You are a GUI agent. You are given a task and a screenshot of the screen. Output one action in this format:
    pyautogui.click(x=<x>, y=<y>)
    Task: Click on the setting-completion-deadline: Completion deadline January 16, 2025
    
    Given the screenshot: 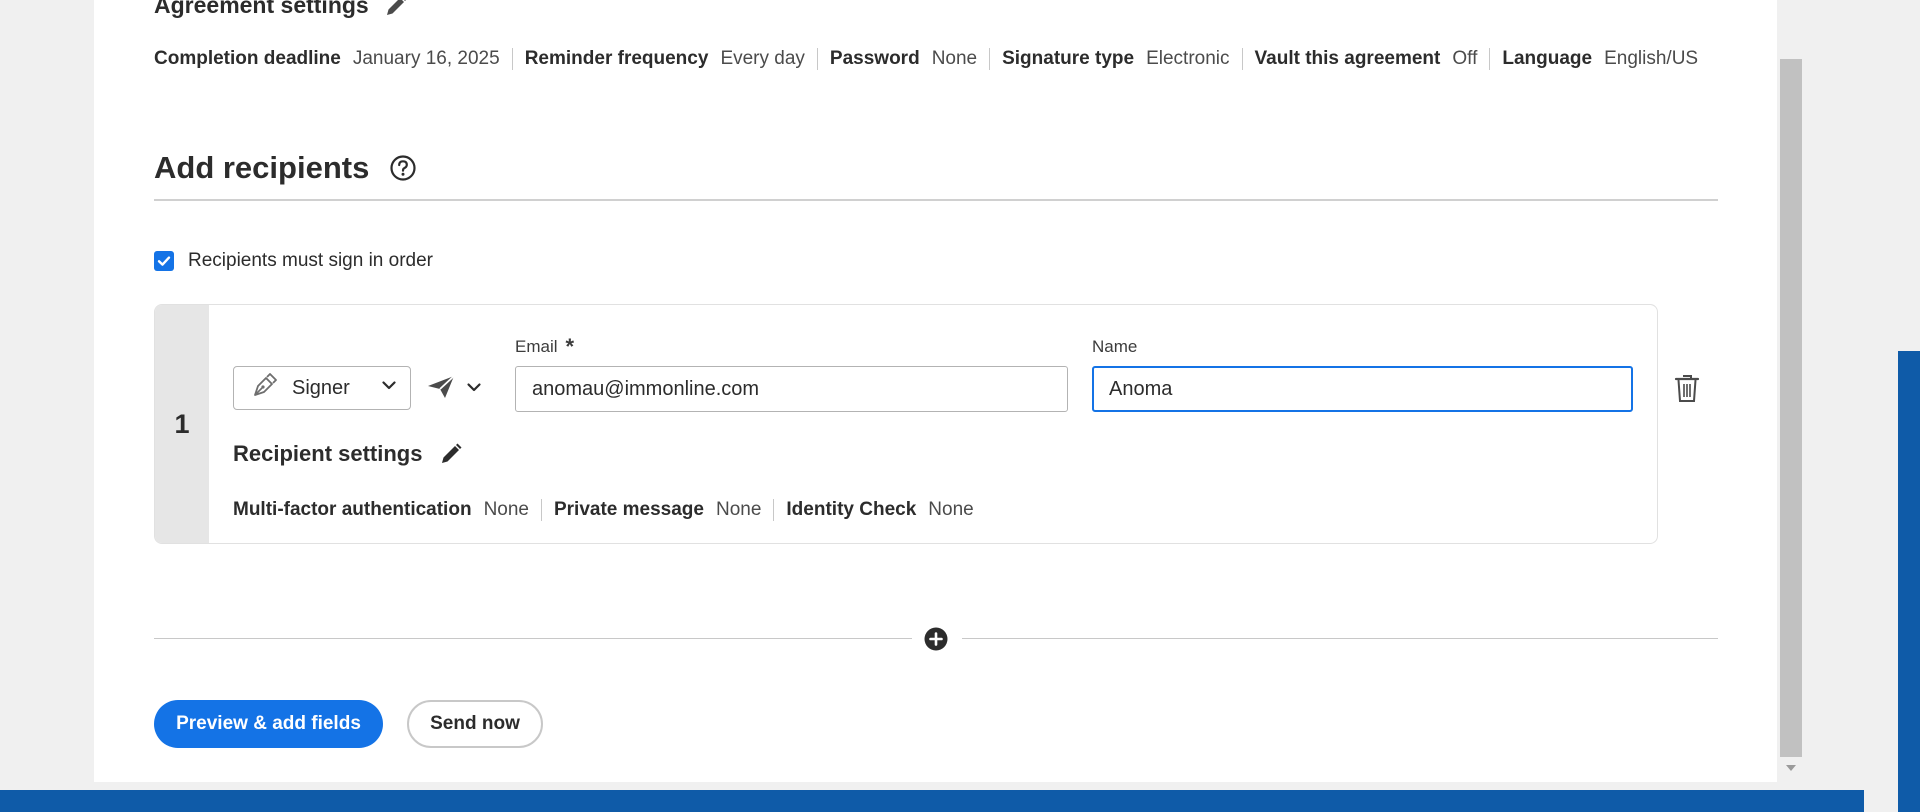 What is the action you would take?
    pyautogui.click(x=333, y=59)
    